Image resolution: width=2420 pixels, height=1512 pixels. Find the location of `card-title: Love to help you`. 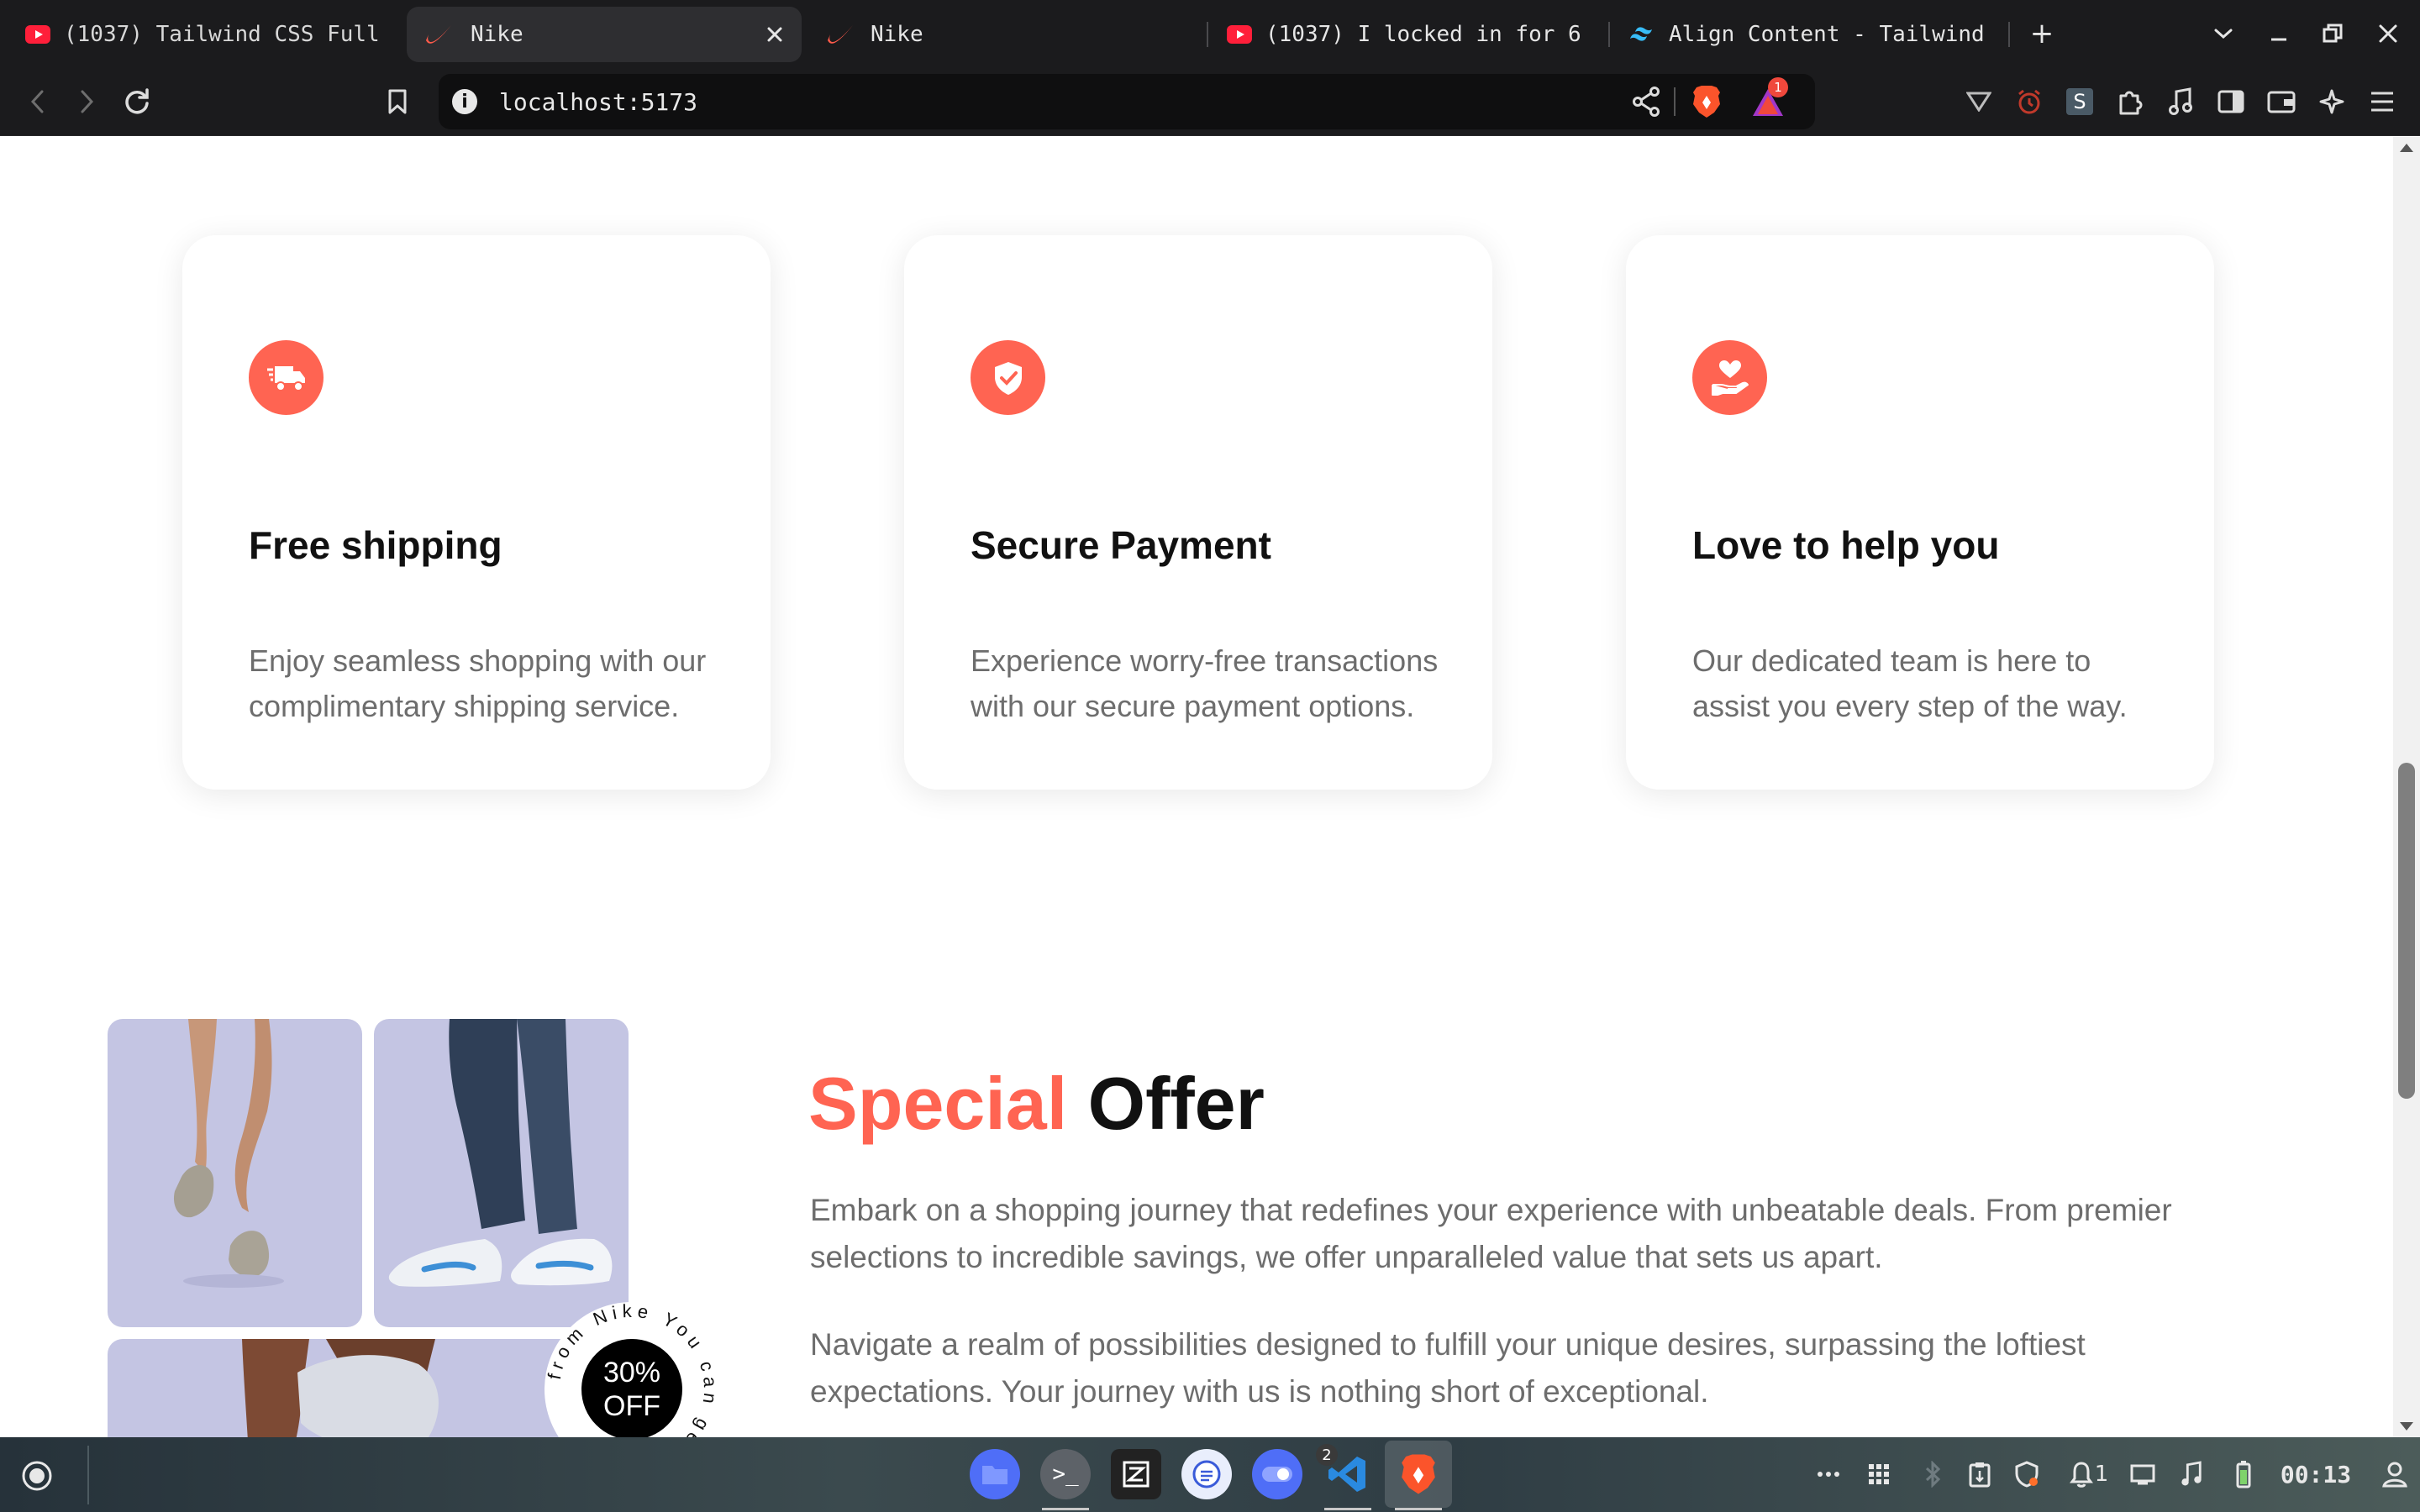

card-title: Love to help you is located at coordinates (1846, 545).